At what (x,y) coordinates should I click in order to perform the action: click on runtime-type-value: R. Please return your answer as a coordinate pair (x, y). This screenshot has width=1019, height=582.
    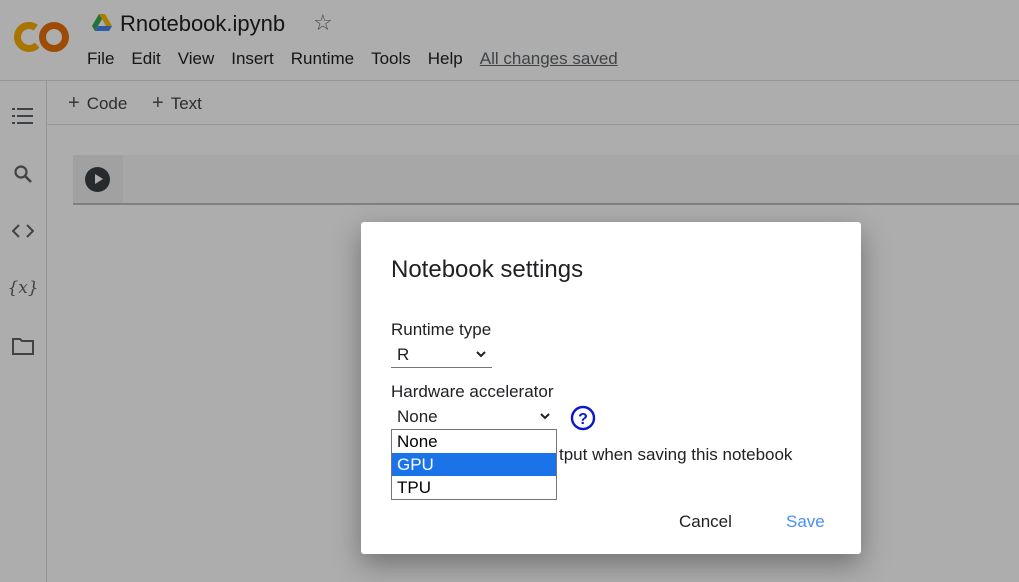
    Looking at the image, I should click on (403, 354).